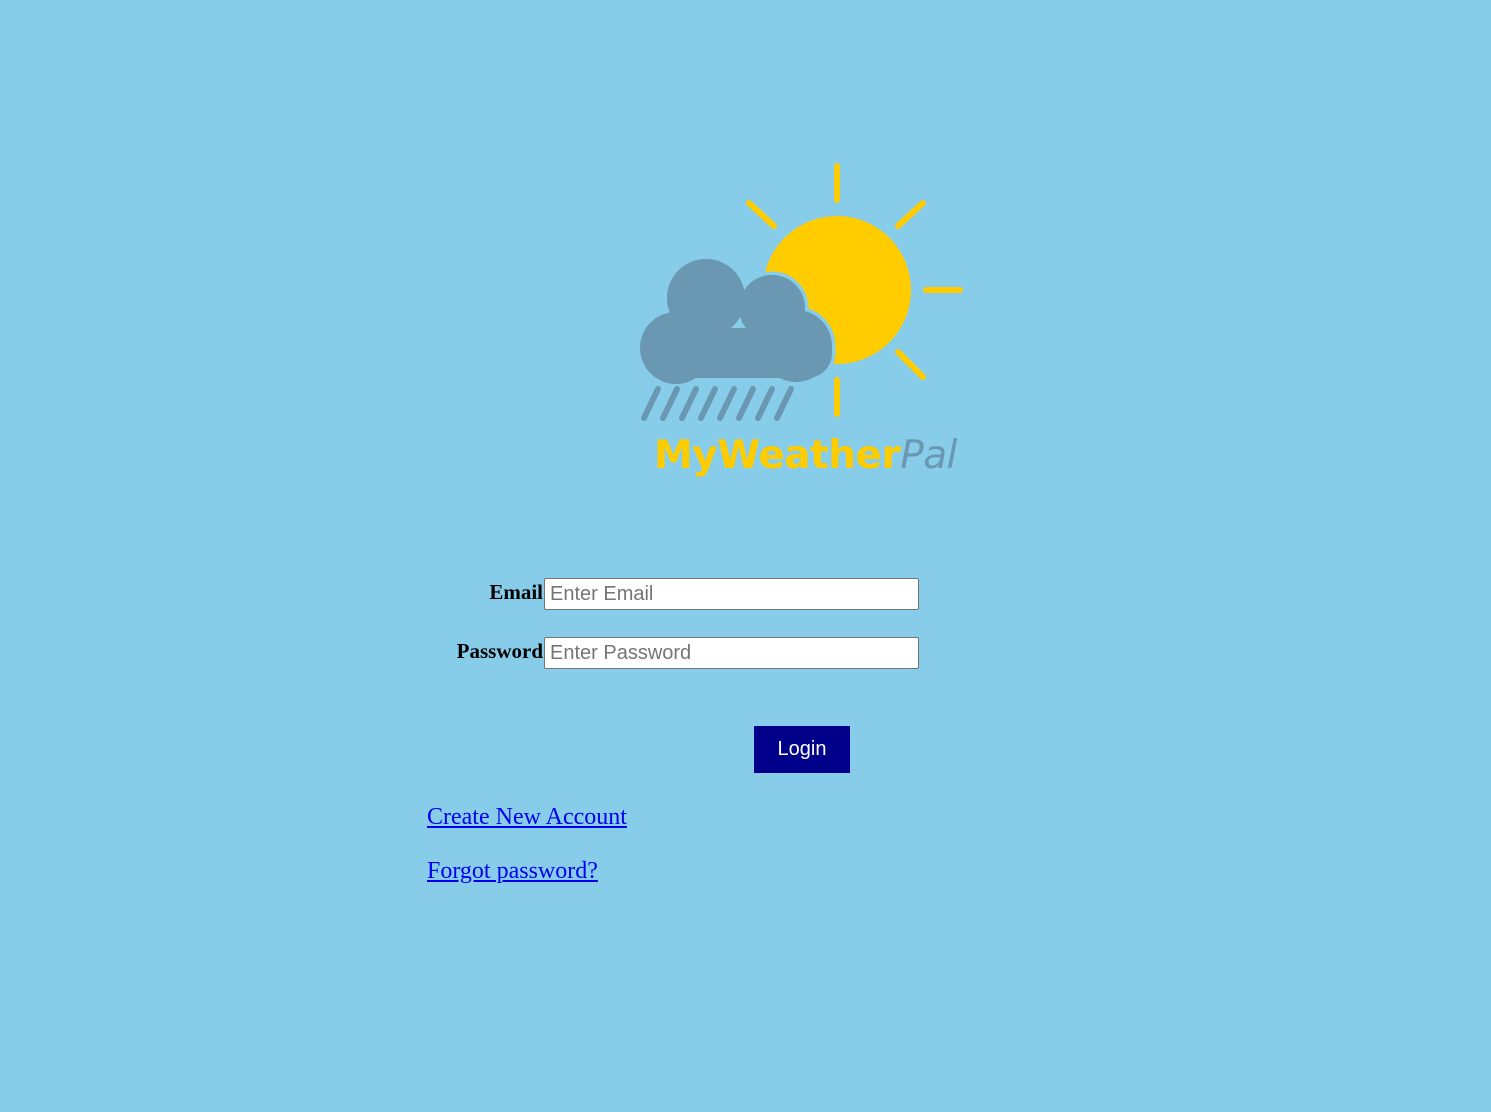  I want to click on app-logo: MyWeatherPal, so click(803, 325).